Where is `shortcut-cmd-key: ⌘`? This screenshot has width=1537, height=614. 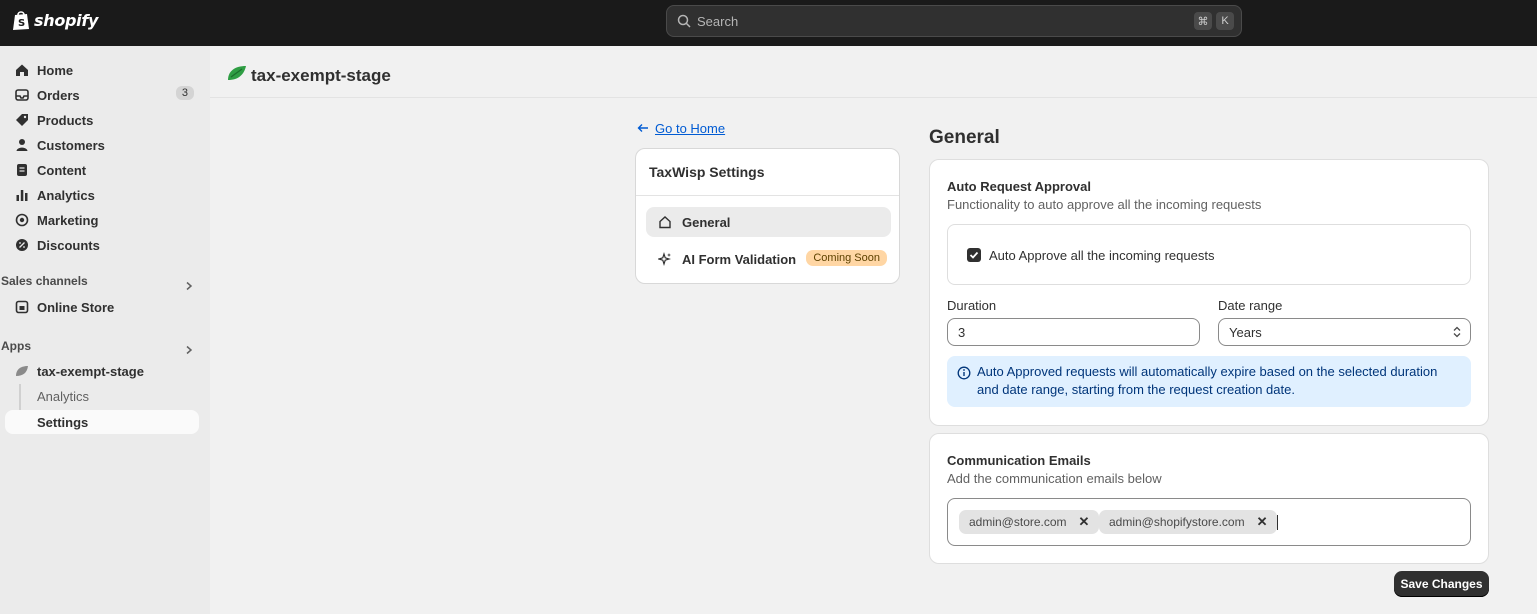 shortcut-cmd-key: ⌘ is located at coordinates (1203, 21).